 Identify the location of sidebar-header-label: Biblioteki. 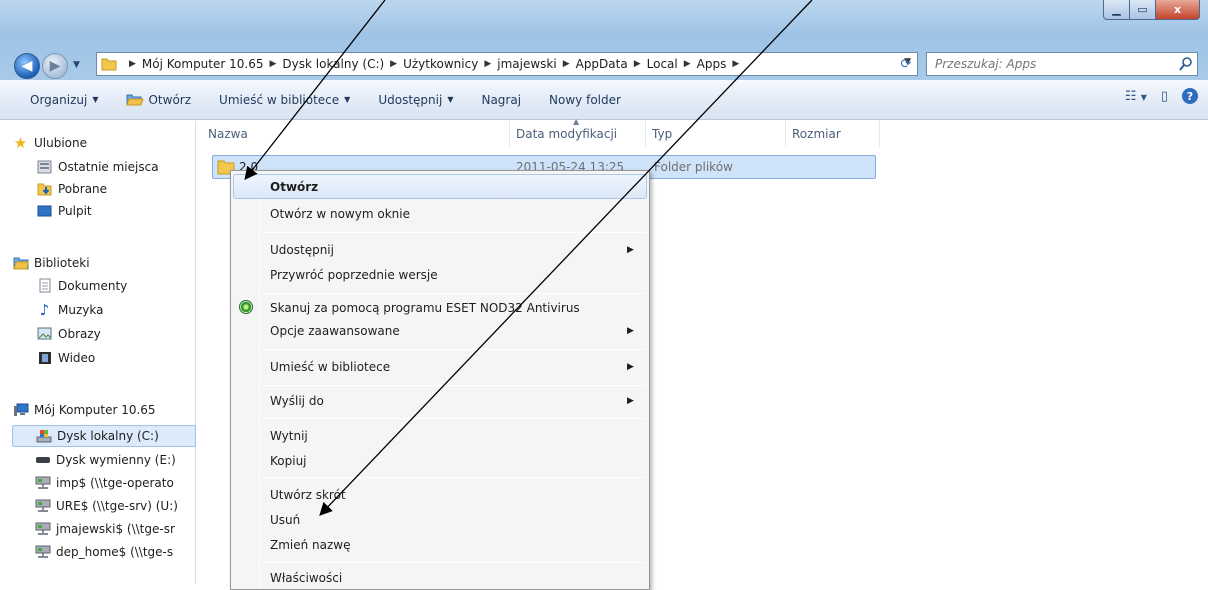
(62, 262).